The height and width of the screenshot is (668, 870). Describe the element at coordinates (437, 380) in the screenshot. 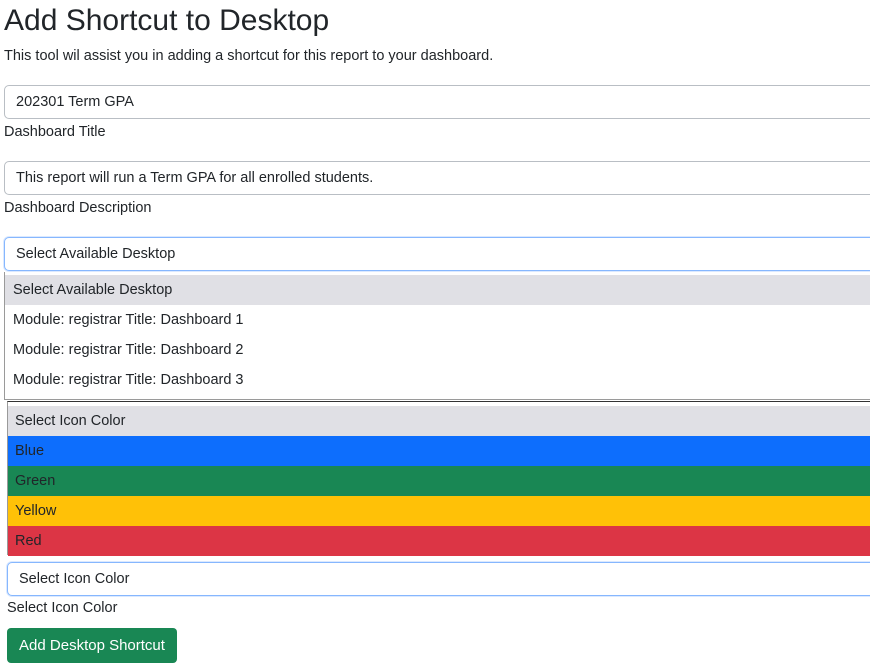

I see `desktop-option: Module: registrar Title: Dashboard 3` at that location.